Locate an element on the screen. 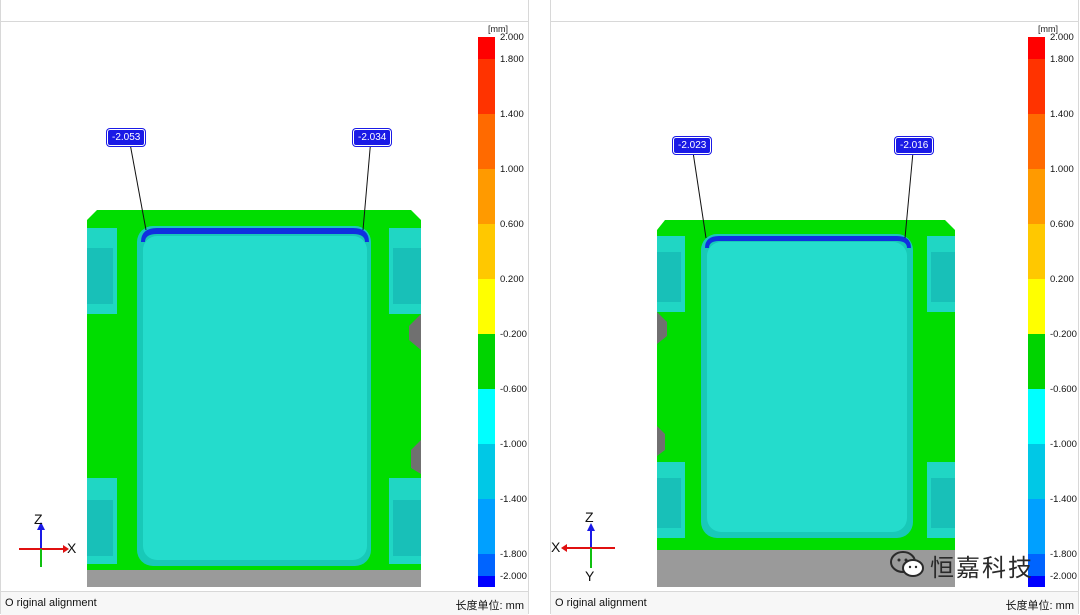 The width and height of the screenshot is (1080, 615). watermark: 恒嘉科技 is located at coordinates (962, 565).